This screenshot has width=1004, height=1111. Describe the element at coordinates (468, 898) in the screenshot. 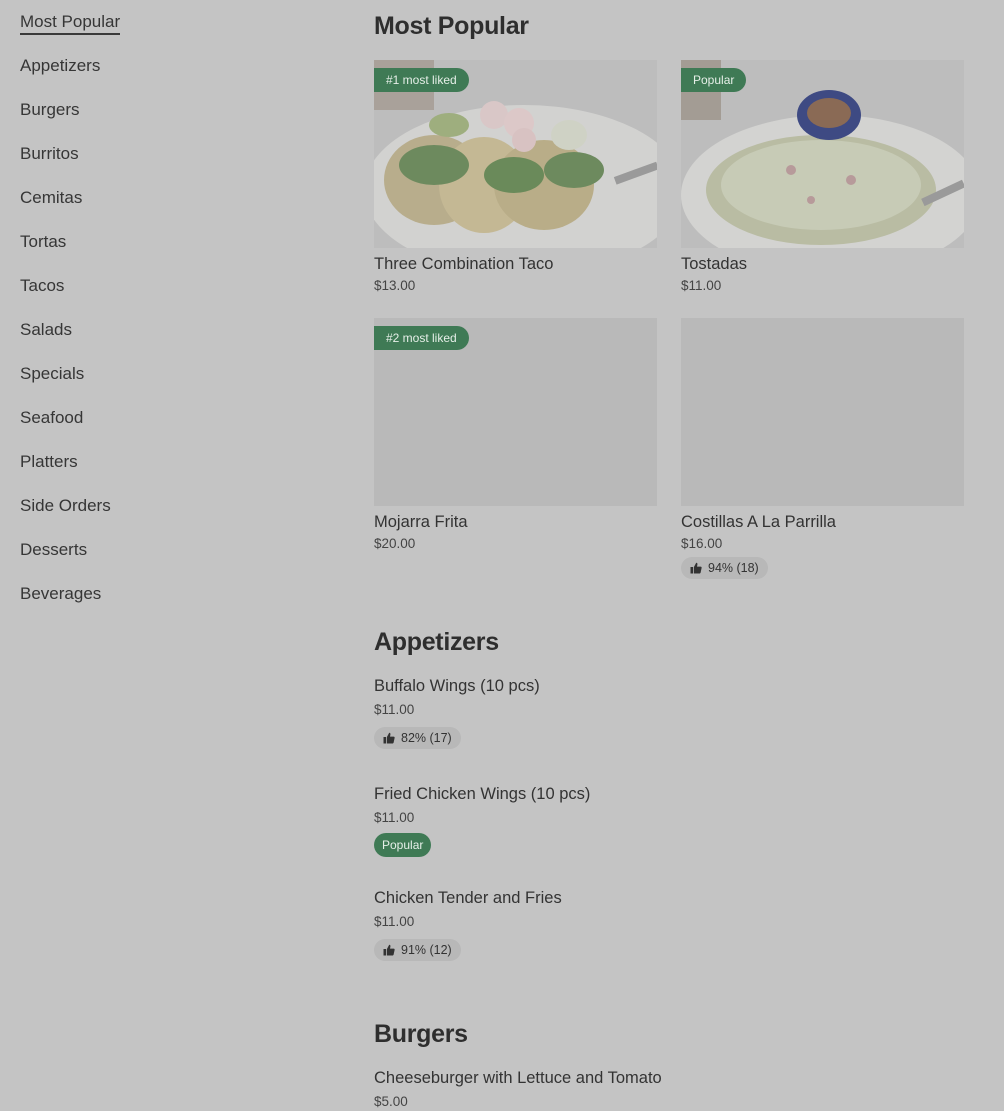

I see `item-name: Chicken Tender and Fries` at that location.